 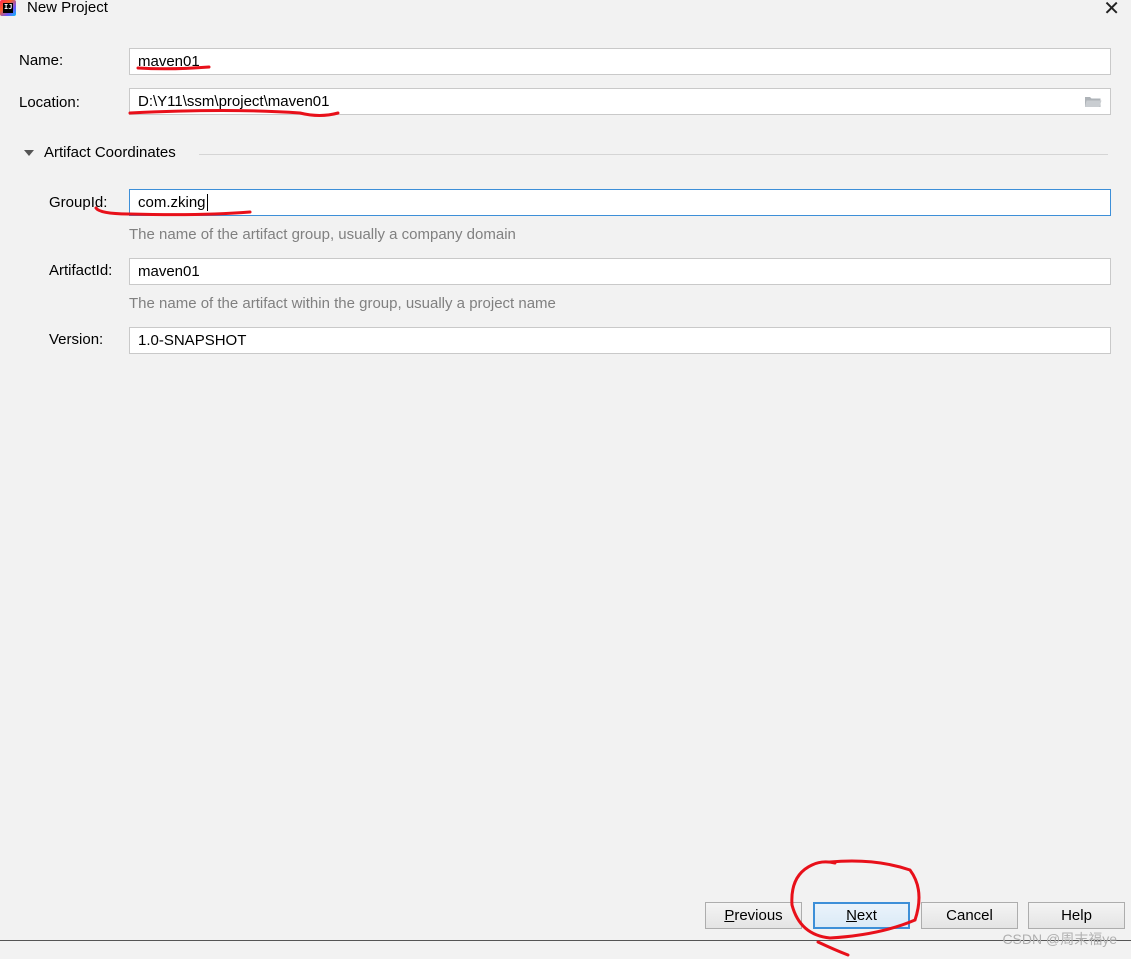 I want to click on artifactid-field: maven01, so click(x=620, y=271).